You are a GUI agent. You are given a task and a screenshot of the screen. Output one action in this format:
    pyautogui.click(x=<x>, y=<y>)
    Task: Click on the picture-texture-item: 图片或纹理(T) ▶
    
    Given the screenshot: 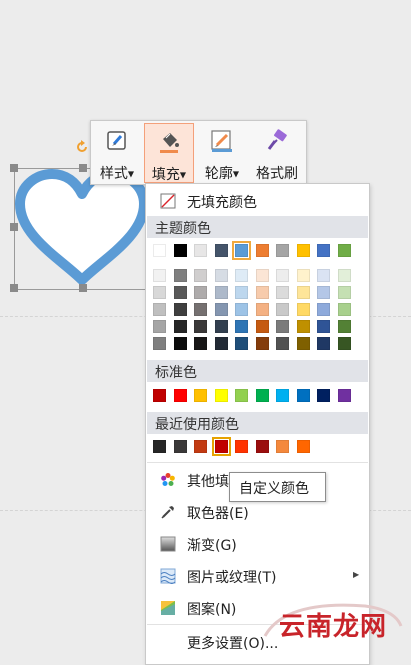 What is the action you would take?
    pyautogui.click(x=257, y=576)
    